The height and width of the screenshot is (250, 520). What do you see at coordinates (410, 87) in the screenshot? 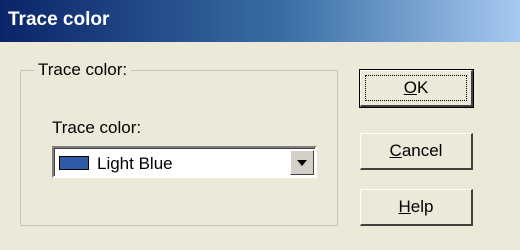
I see `ok-mnemonic: O` at bounding box center [410, 87].